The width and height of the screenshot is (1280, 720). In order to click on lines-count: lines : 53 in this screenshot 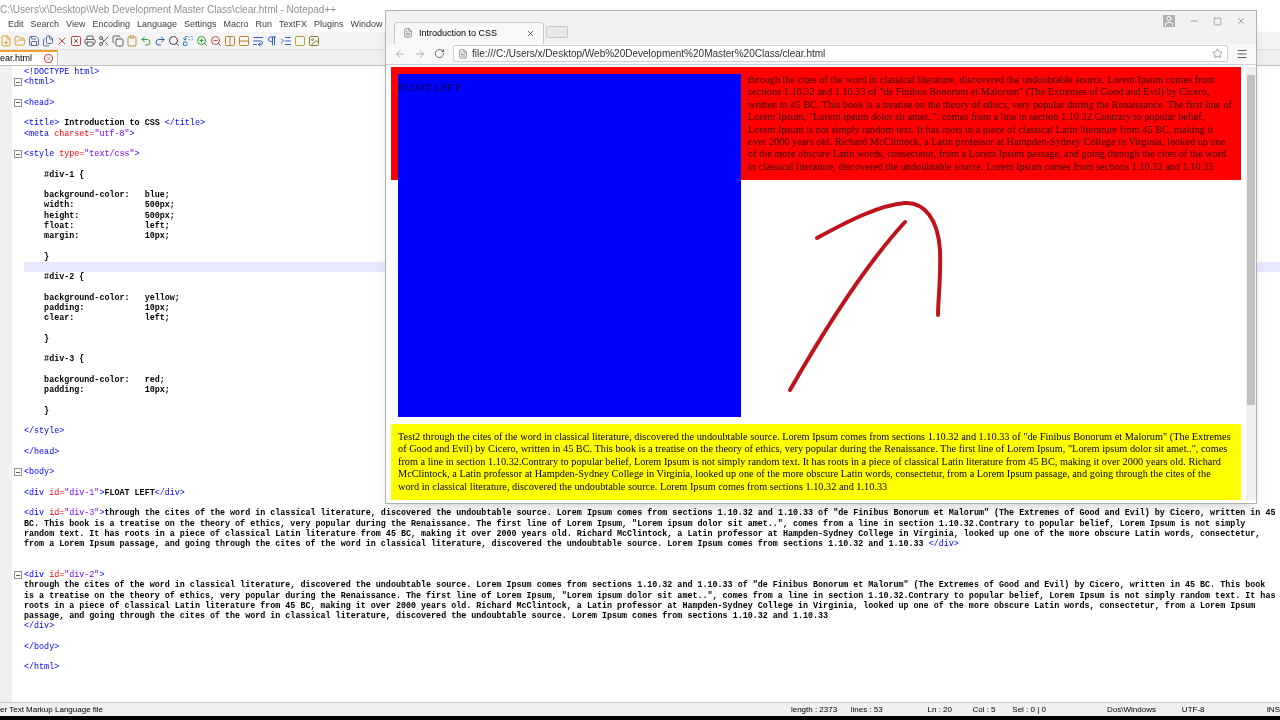, I will do `click(867, 709)`.